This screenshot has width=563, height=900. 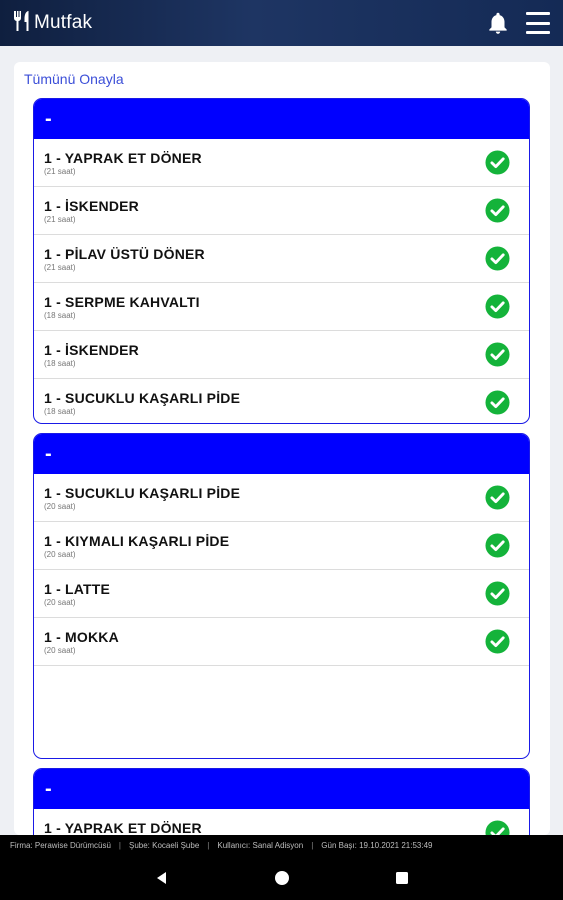 What do you see at coordinates (281, 642) in the screenshot?
I see `order-item: 1 - MOKKA (20 saat)` at bounding box center [281, 642].